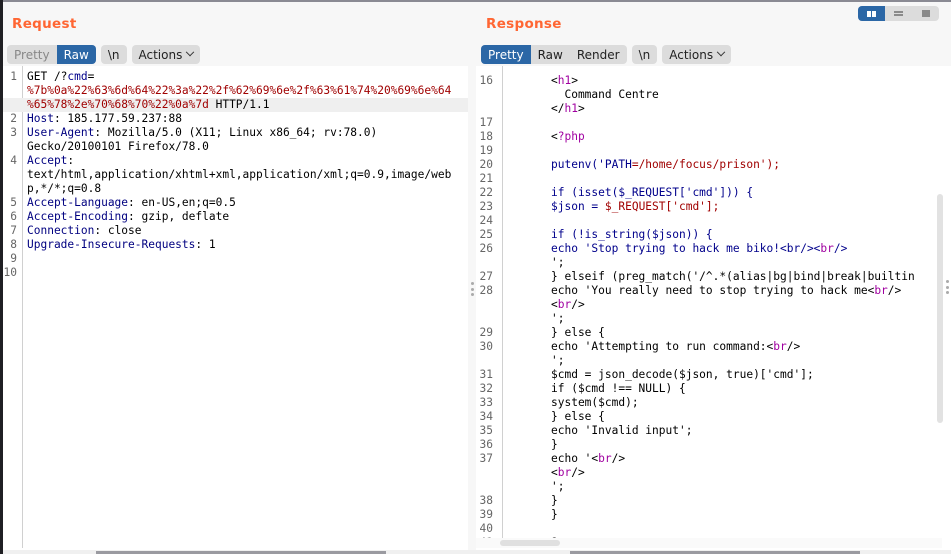  I want to click on response-newline-toggle: \n, so click(644, 54).